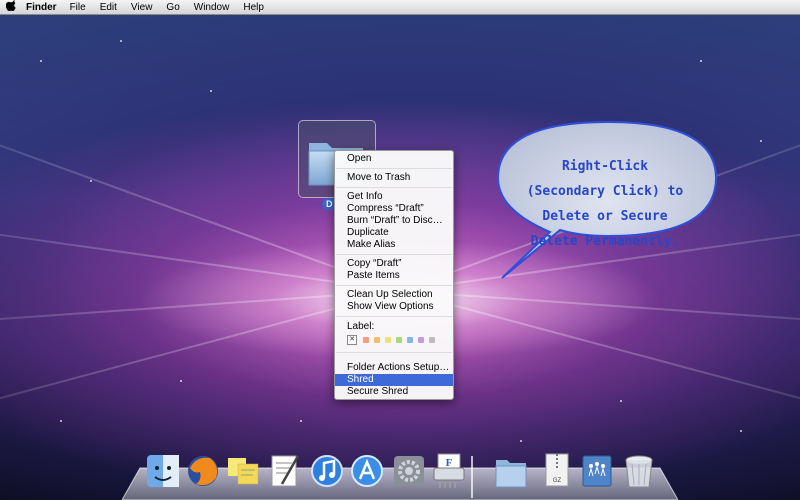 The height and width of the screenshot is (500, 800). What do you see at coordinates (409, 471) in the screenshot?
I see `dock-system-preferences-icon` at bounding box center [409, 471].